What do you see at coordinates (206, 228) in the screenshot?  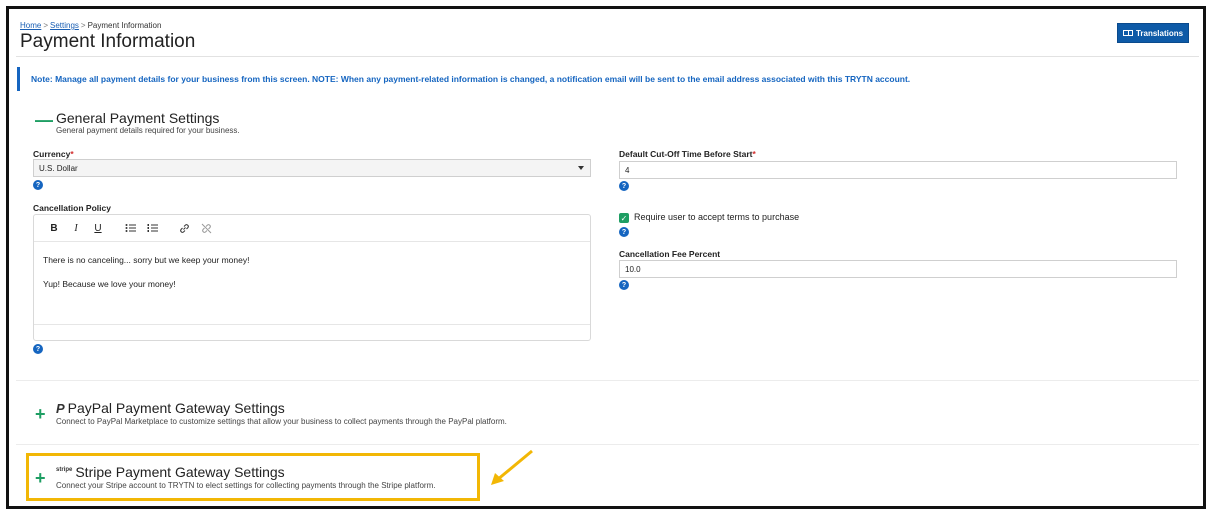 I see `unlink-icon` at bounding box center [206, 228].